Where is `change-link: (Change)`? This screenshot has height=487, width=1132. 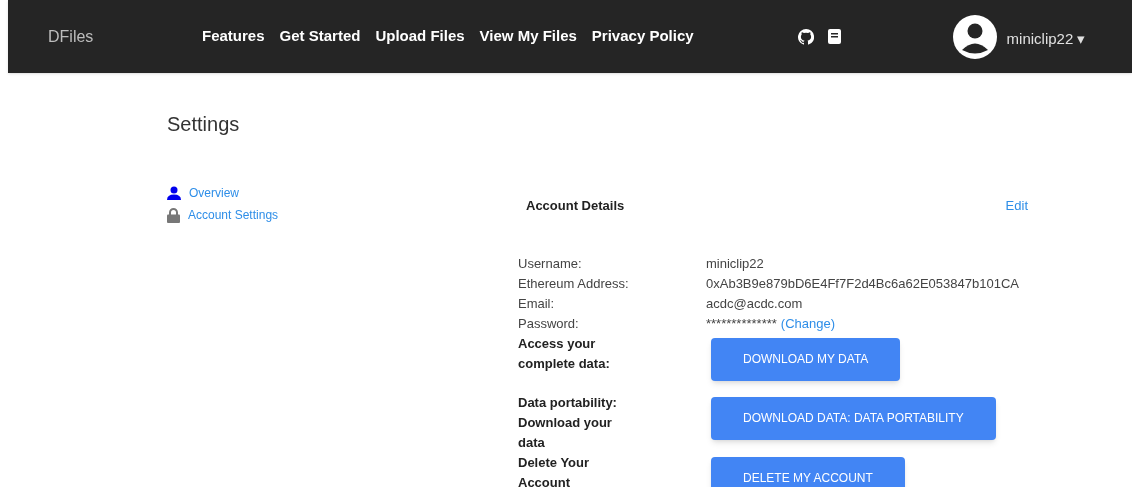 change-link: (Change) is located at coordinates (808, 323).